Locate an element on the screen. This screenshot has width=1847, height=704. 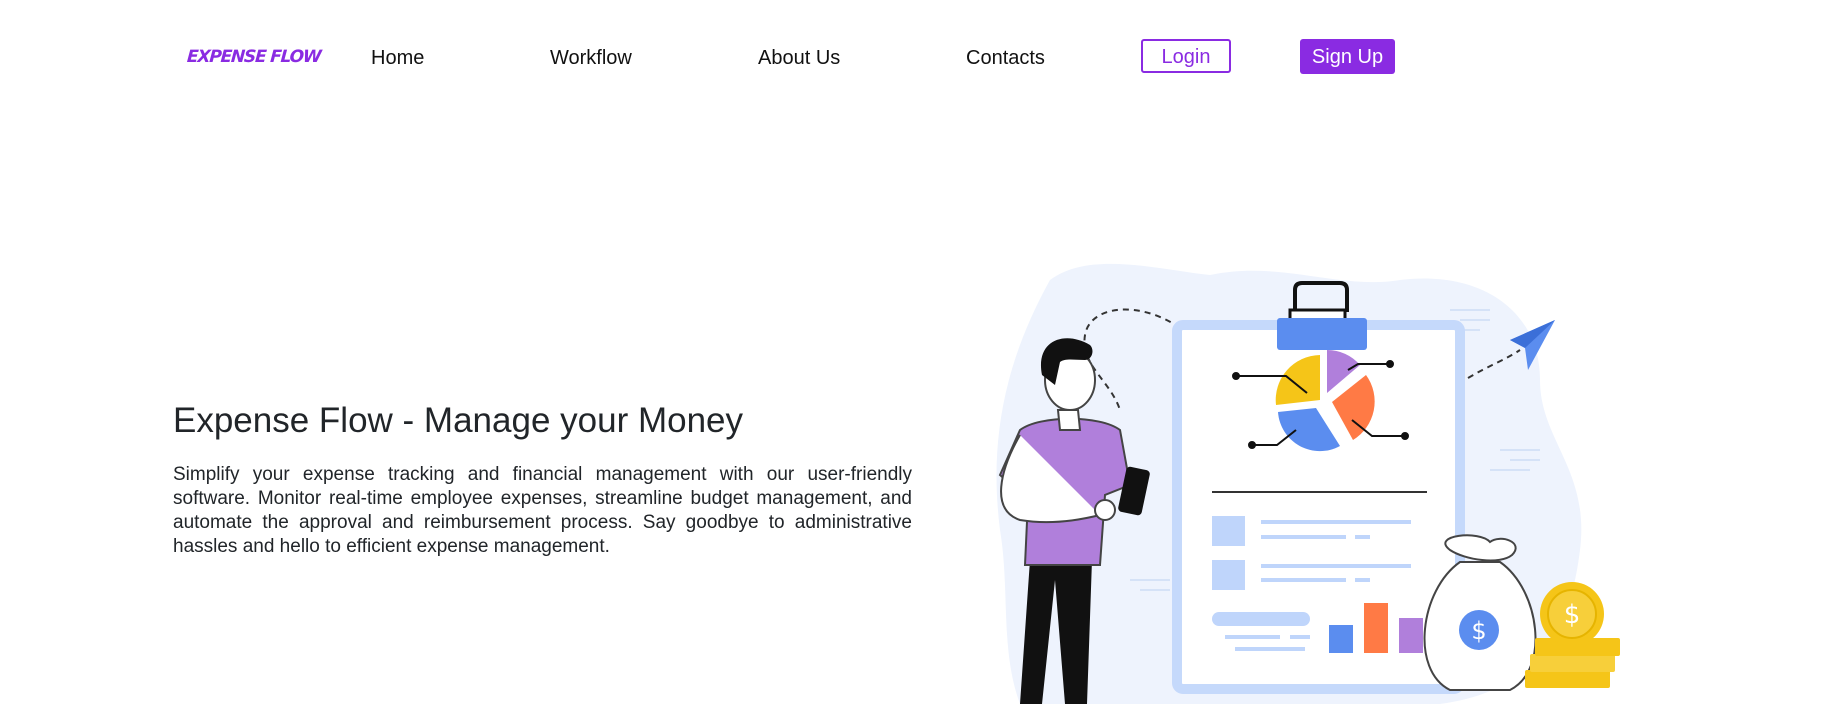
dollar-sign: $ is located at coordinates (1478, 631).